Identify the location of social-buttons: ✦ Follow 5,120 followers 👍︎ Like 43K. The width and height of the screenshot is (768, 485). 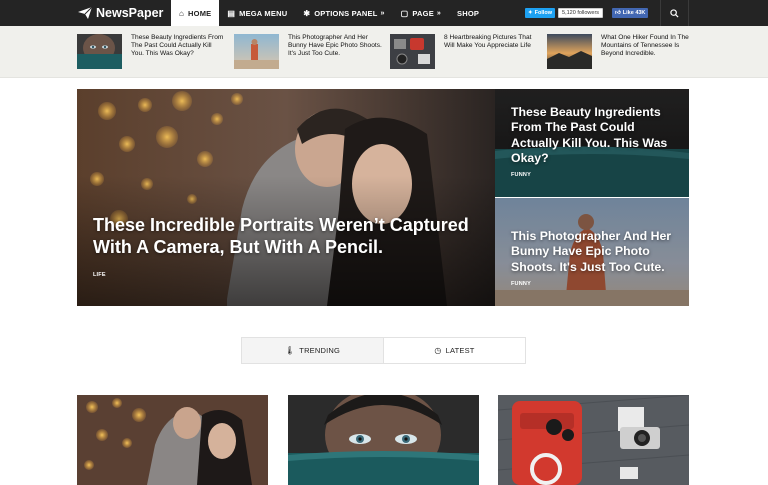
(587, 13).